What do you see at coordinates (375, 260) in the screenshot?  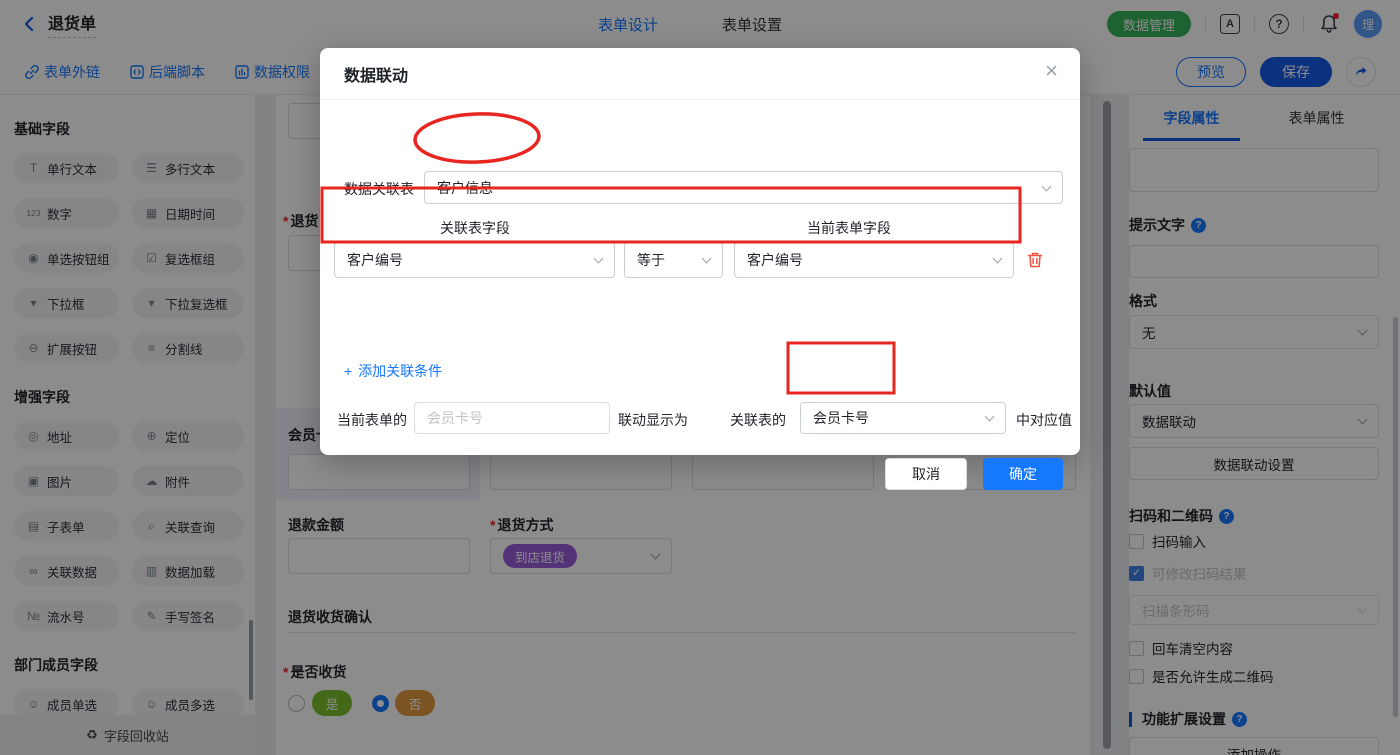 I see `condition-left-value: 客户编号` at bounding box center [375, 260].